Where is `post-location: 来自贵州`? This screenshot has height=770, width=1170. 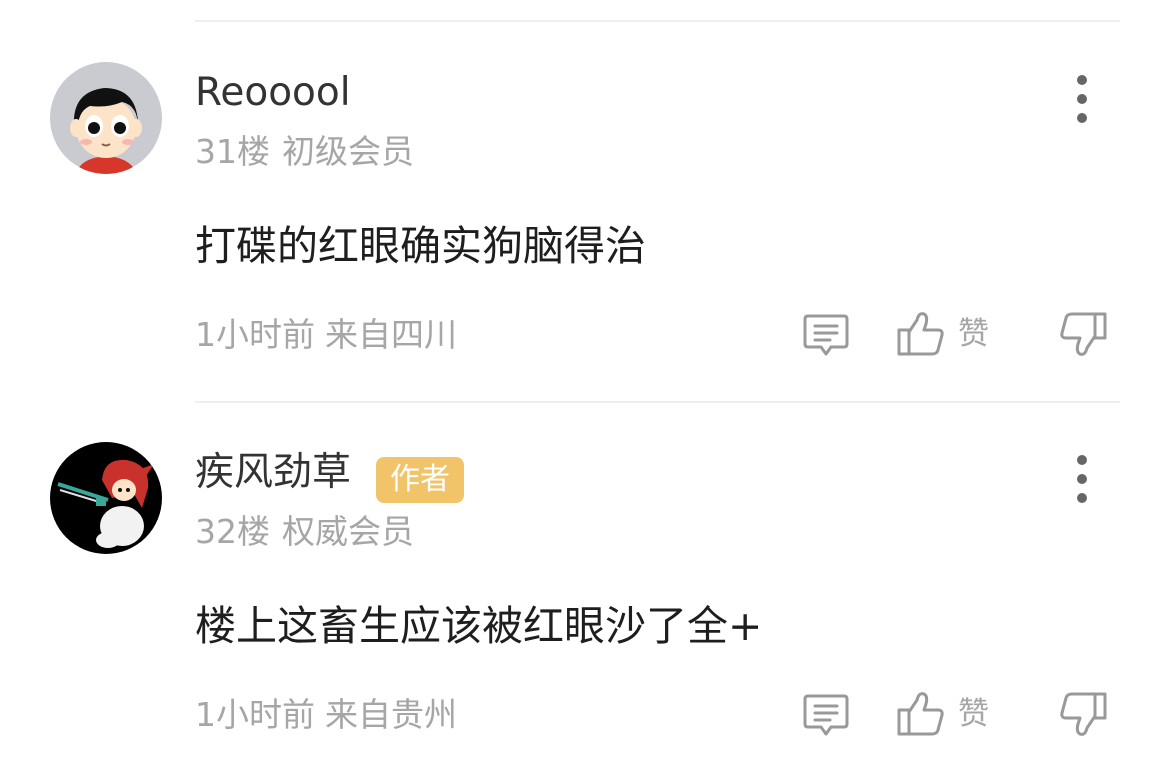
post-location: 来自贵州 is located at coordinates (391, 714).